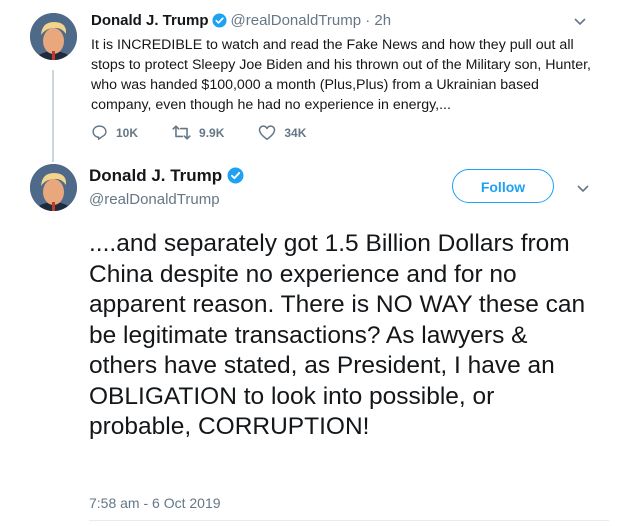 The width and height of the screenshot is (620, 526). What do you see at coordinates (382, 20) in the screenshot?
I see `tweet-time: 2h` at bounding box center [382, 20].